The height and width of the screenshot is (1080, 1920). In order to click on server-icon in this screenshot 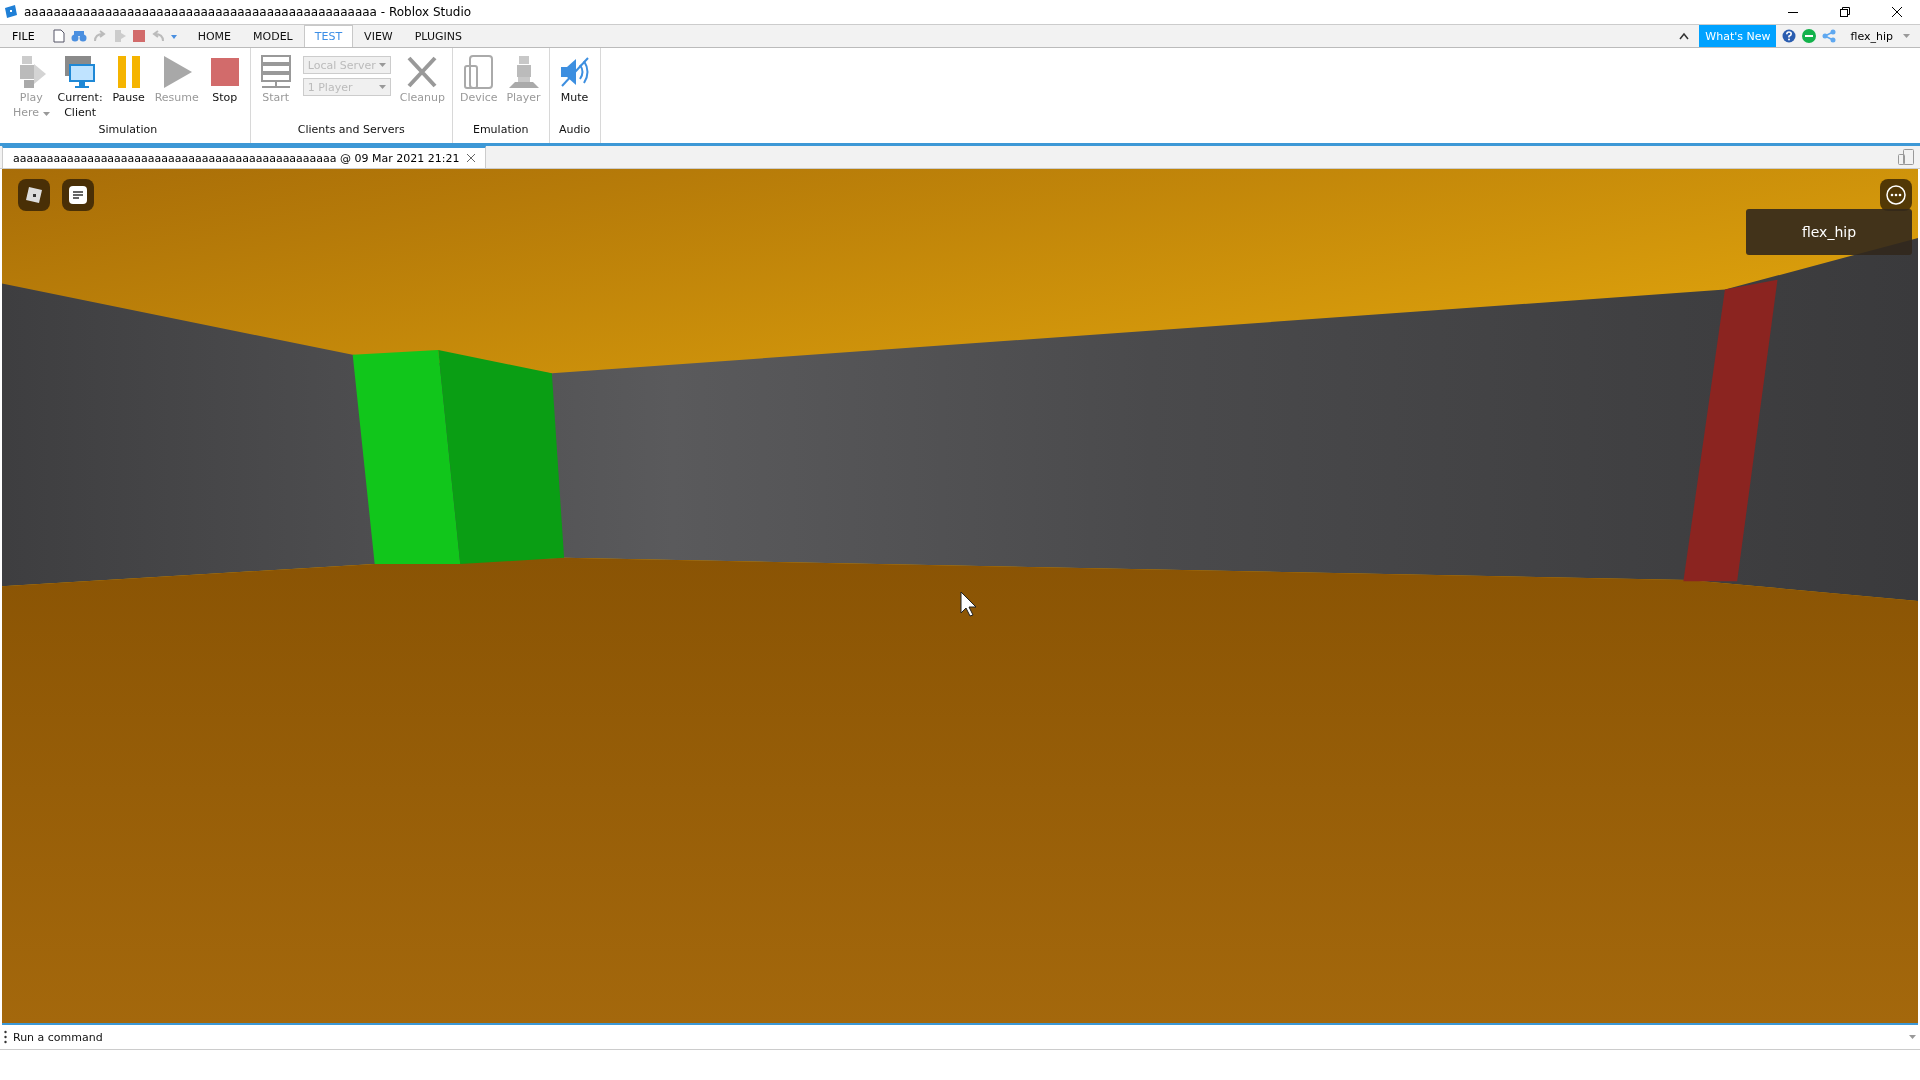, I will do `click(275, 72)`.